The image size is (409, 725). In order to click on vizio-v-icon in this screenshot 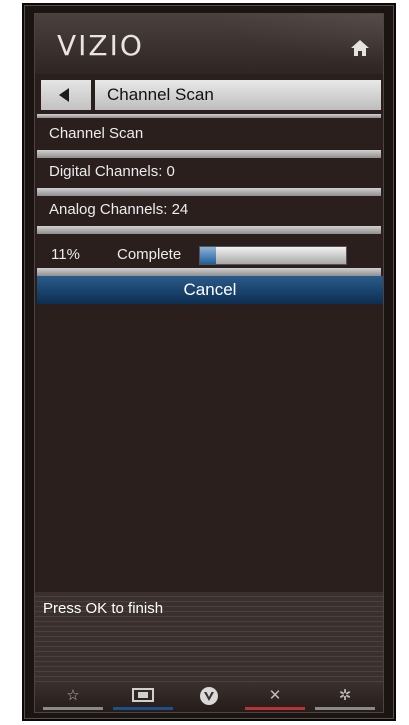, I will do `click(209, 698)`.